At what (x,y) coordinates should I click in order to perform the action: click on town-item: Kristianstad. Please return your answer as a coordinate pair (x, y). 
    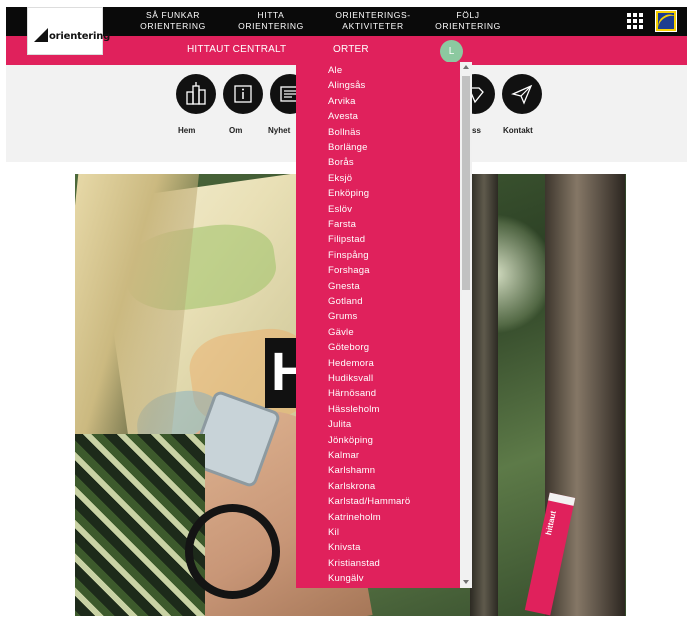
    Looking at the image, I should click on (354, 563).